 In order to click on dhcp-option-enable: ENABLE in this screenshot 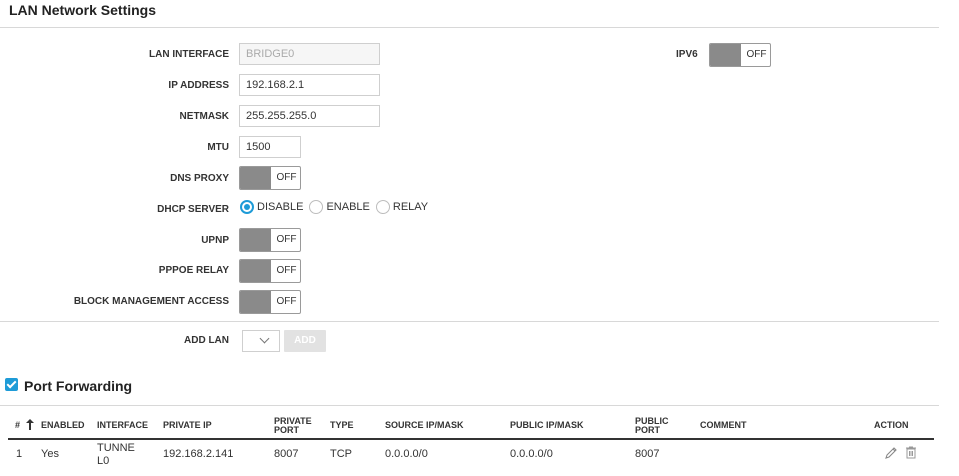, I will do `click(339, 207)`.